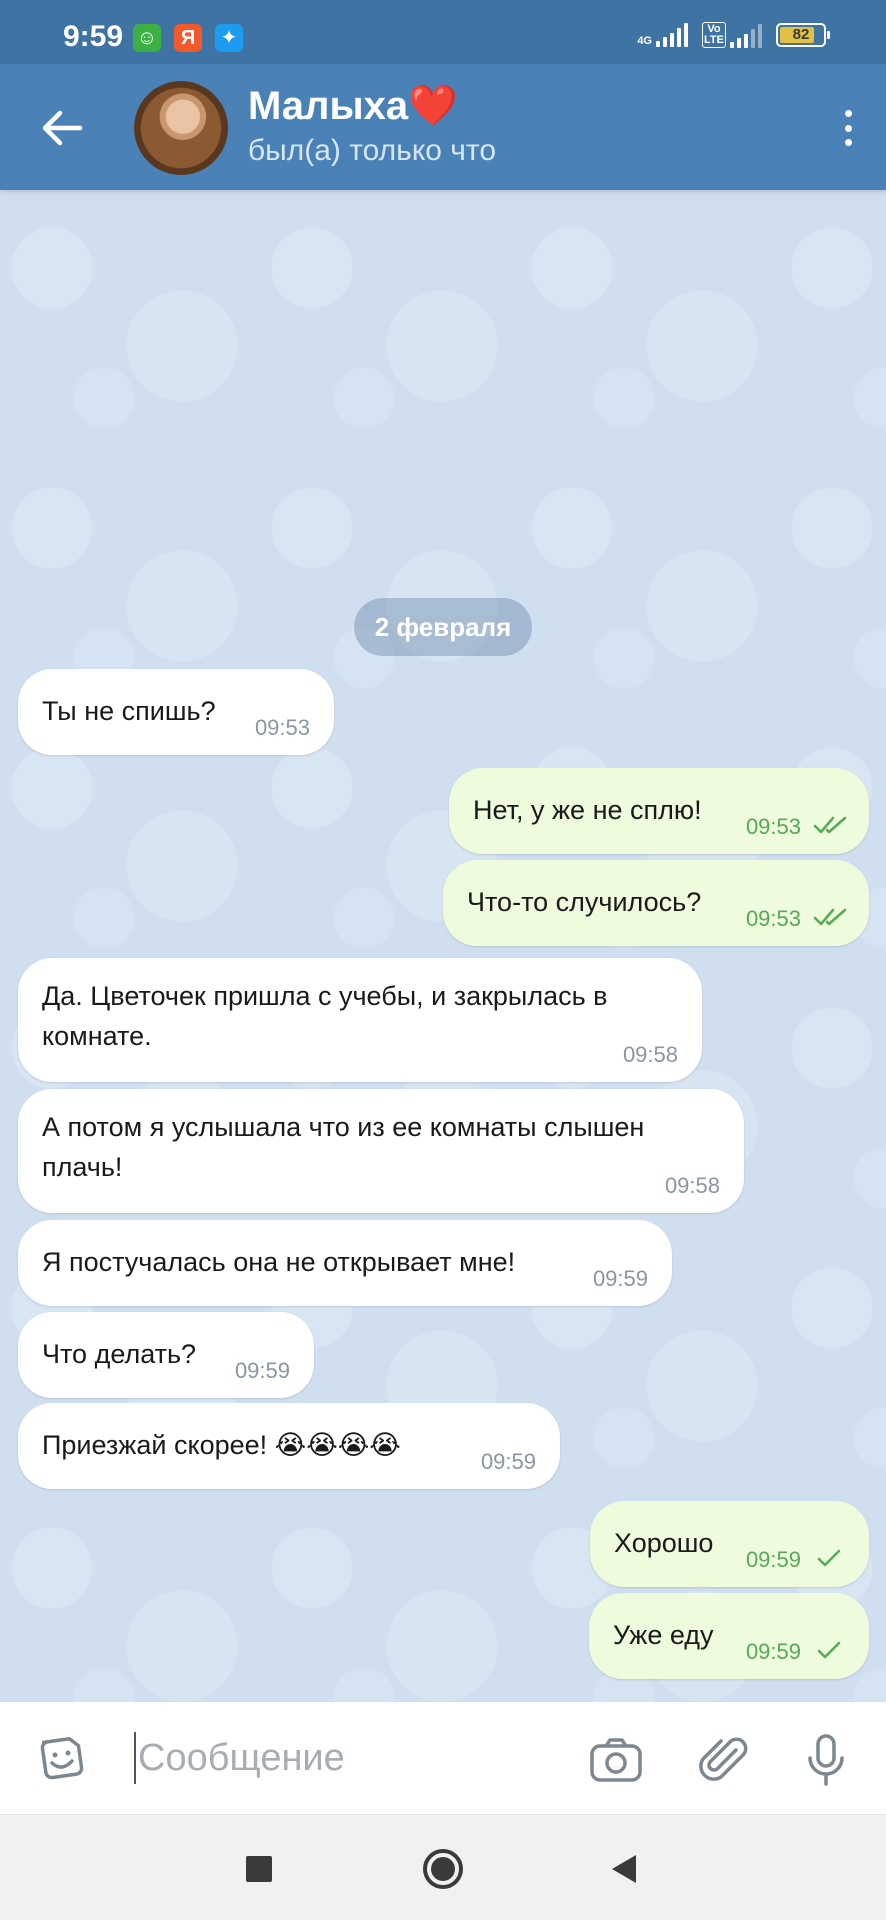 This screenshot has height=1920, width=886. I want to click on network-label-volte: Vo LTE, so click(714, 35).